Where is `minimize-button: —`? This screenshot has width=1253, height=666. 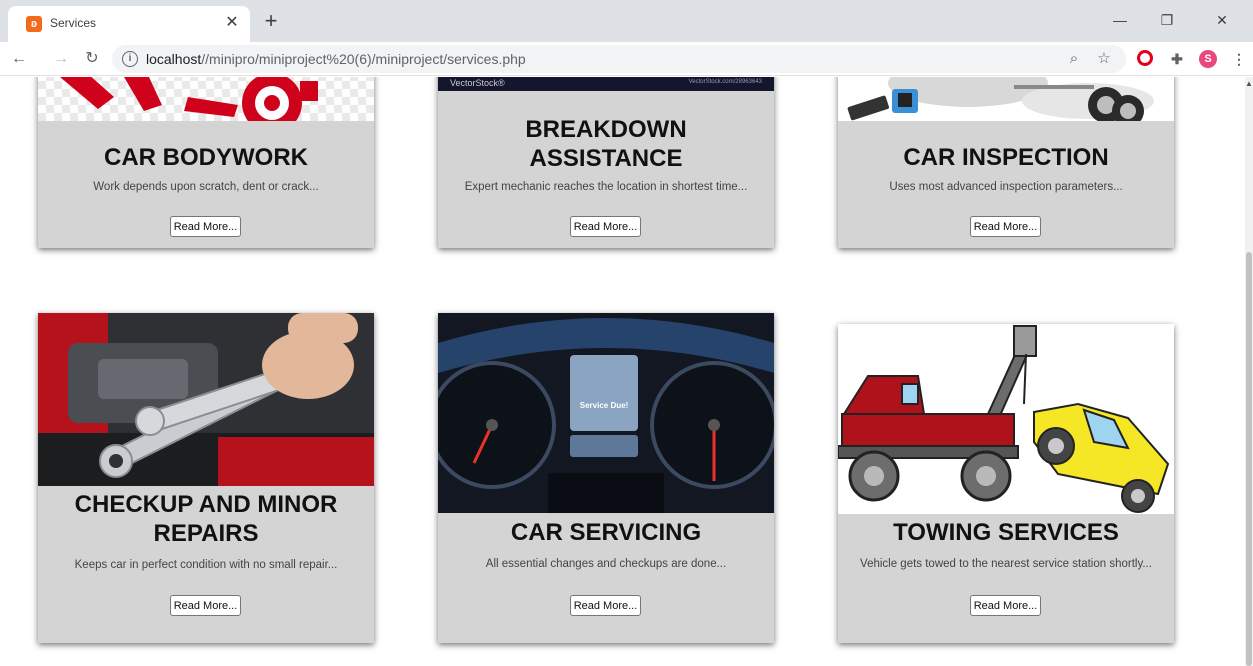 minimize-button: — is located at coordinates (1120, 20).